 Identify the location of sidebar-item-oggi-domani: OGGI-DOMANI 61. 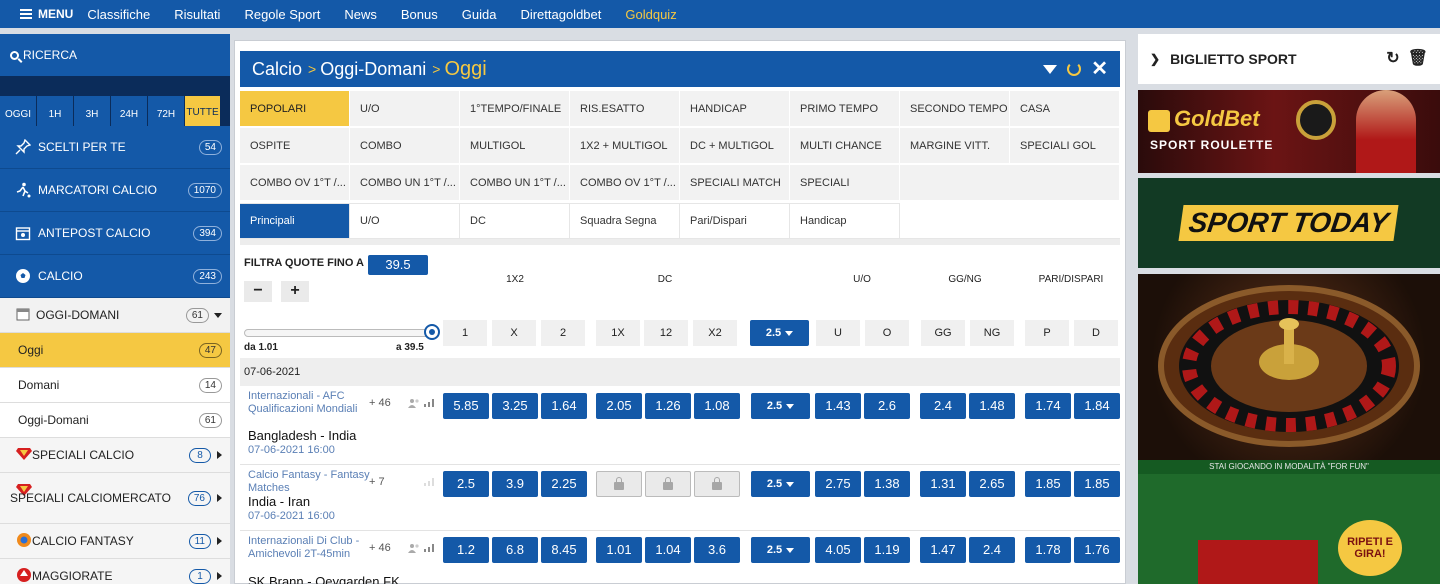
(115, 315).